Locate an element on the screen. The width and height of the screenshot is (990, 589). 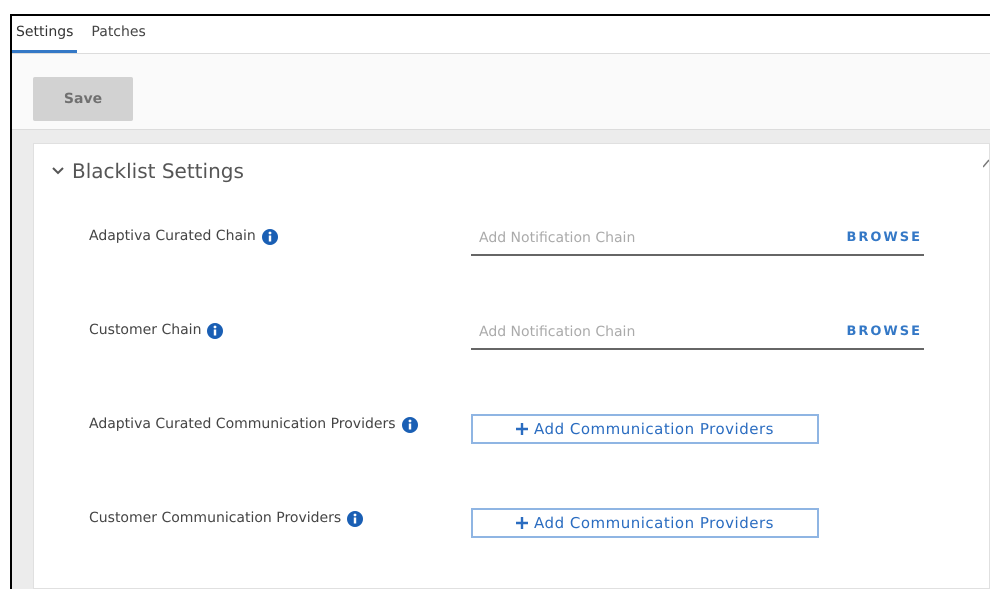
field-label: Adaptiva Curated Chain is located at coordinates (172, 236).